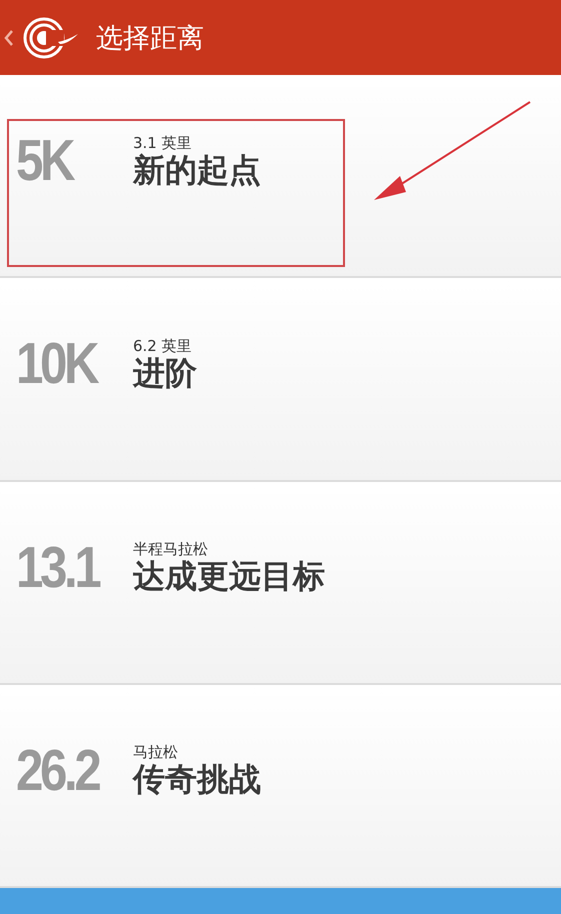 The image size is (561, 914). What do you see at coordinates (9, 37) in the screenshot?
I see `back-chevron-icon` at bounding box center [9, 37].